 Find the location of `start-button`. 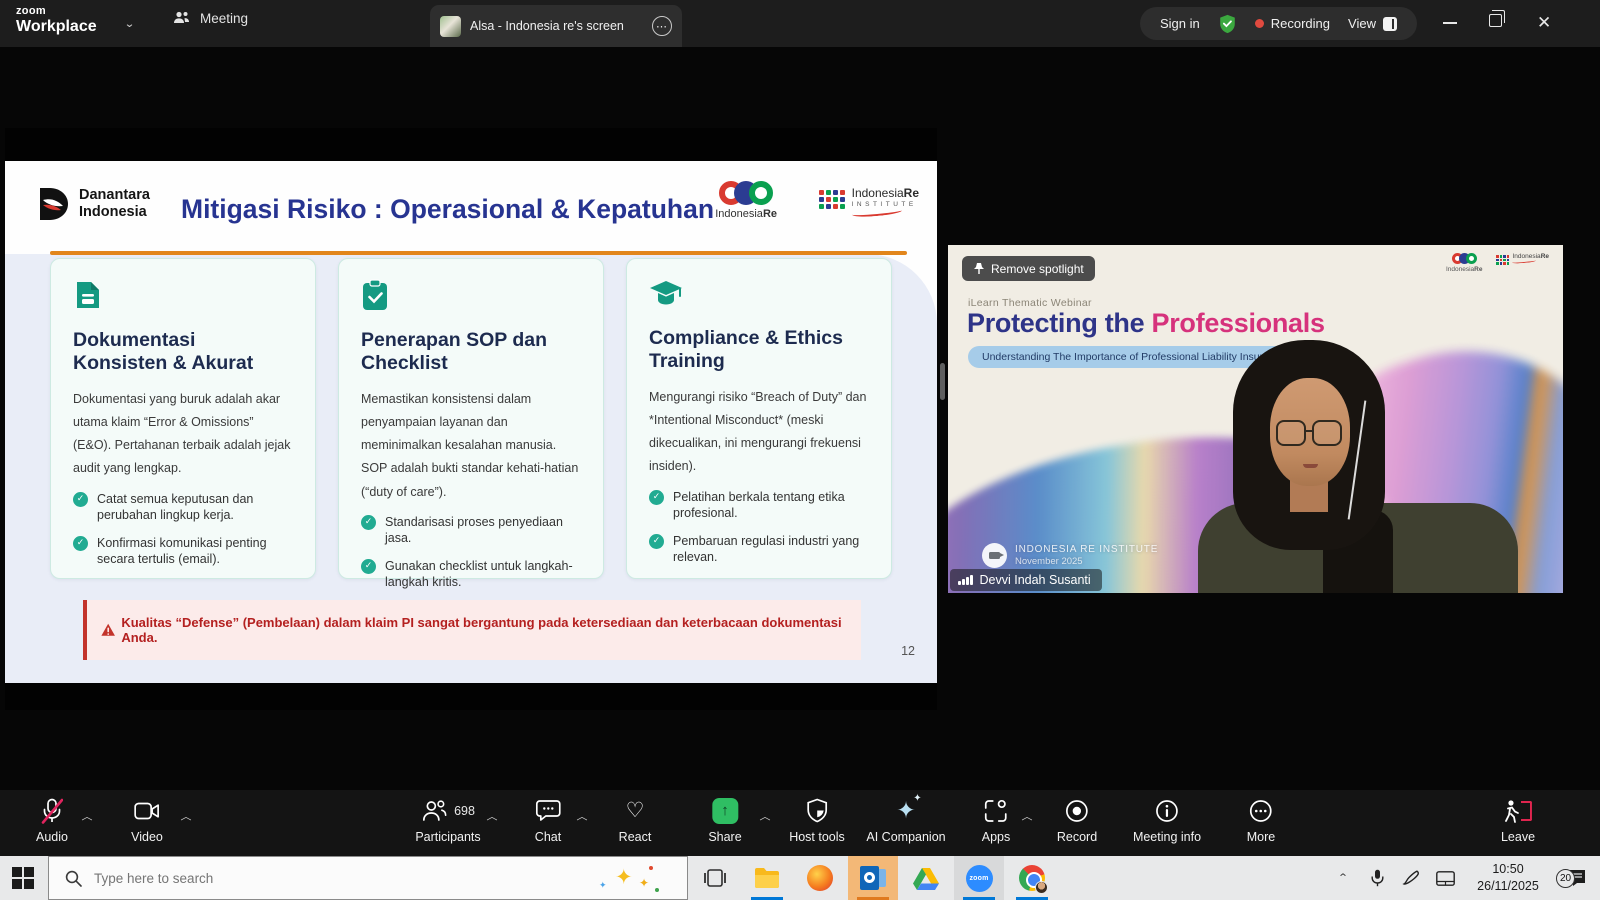

start-button is located at coordinates (23, 880).